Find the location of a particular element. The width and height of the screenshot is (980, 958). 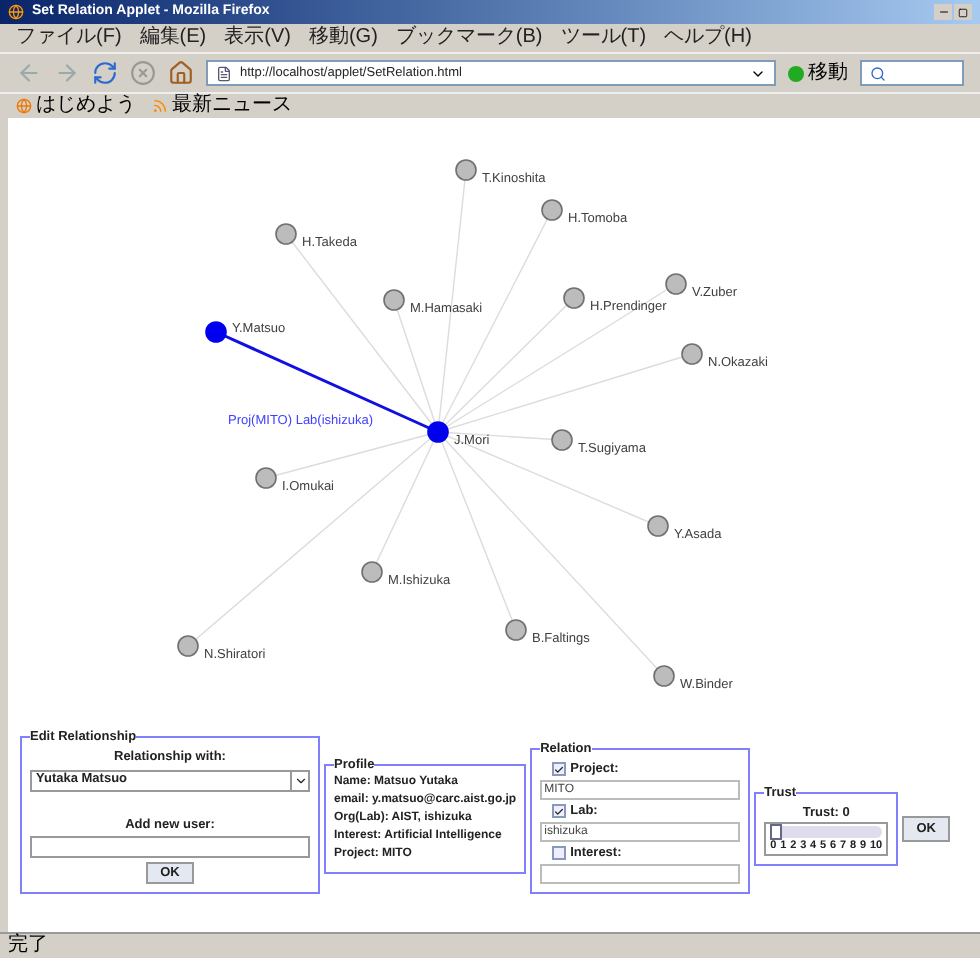

bookmark-item: 最新ニュース is located at coordinates (222, 106).